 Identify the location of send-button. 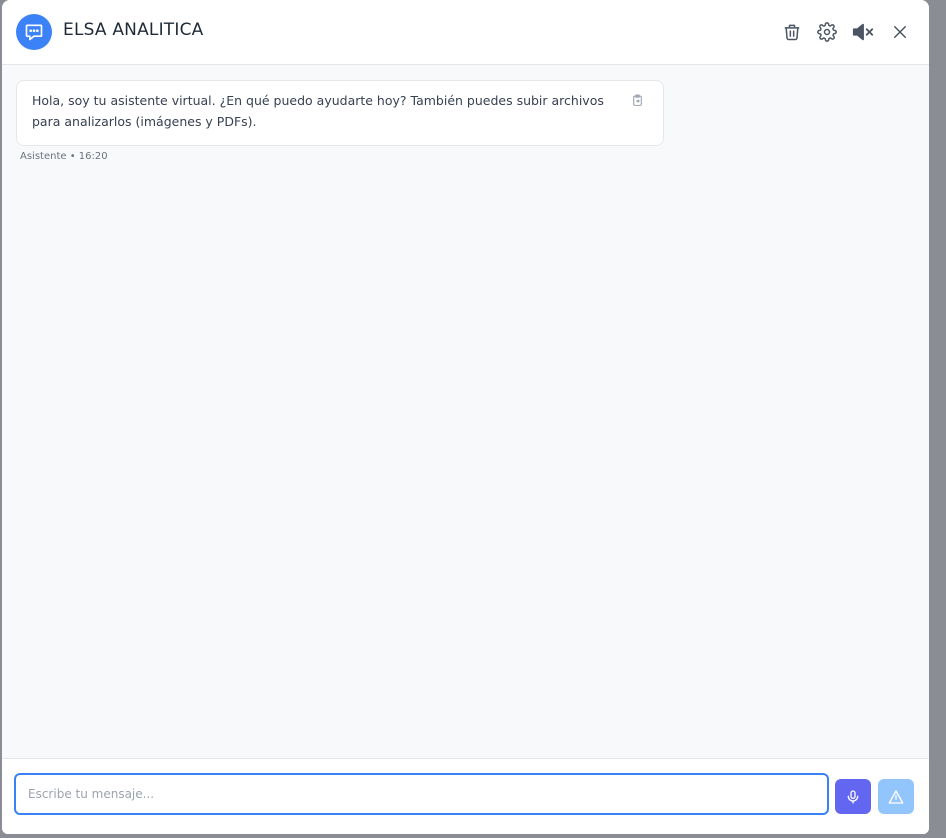
(896, 796).